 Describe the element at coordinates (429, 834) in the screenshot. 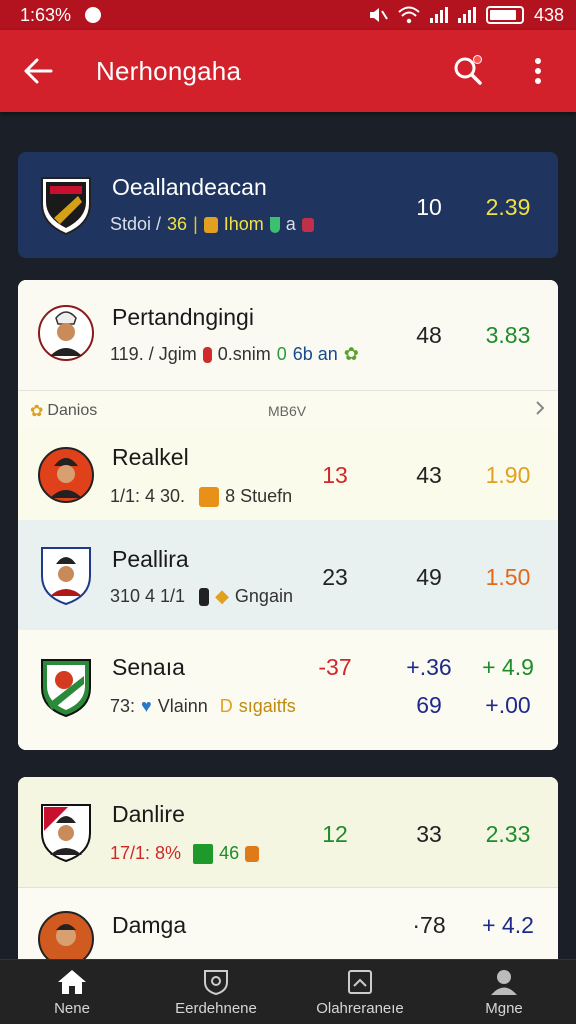

I see `match-points: 33` at that location.